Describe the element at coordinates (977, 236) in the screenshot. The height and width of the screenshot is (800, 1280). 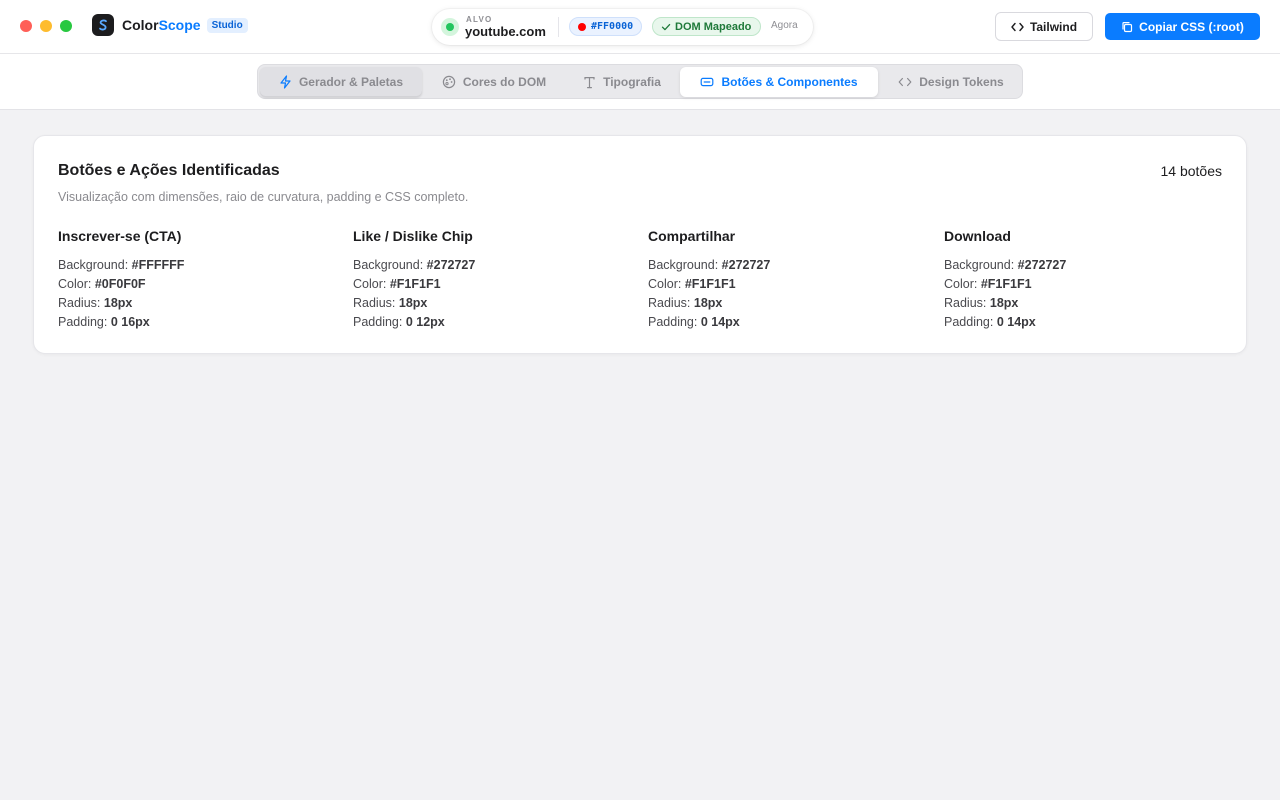
I see `button-spec-name: Download` at that location.